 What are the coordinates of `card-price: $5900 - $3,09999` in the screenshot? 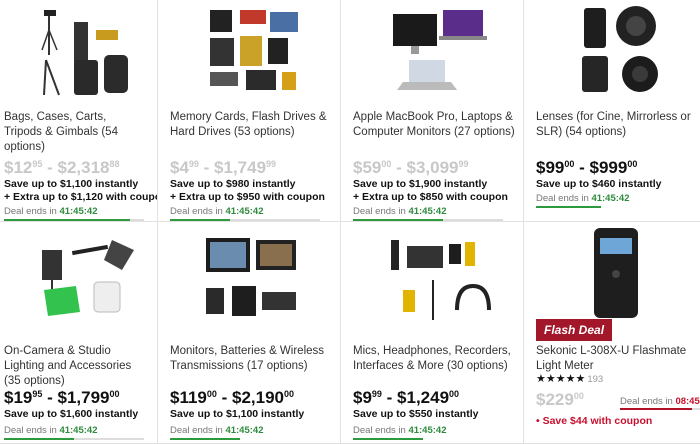 It's located at (411, 167).